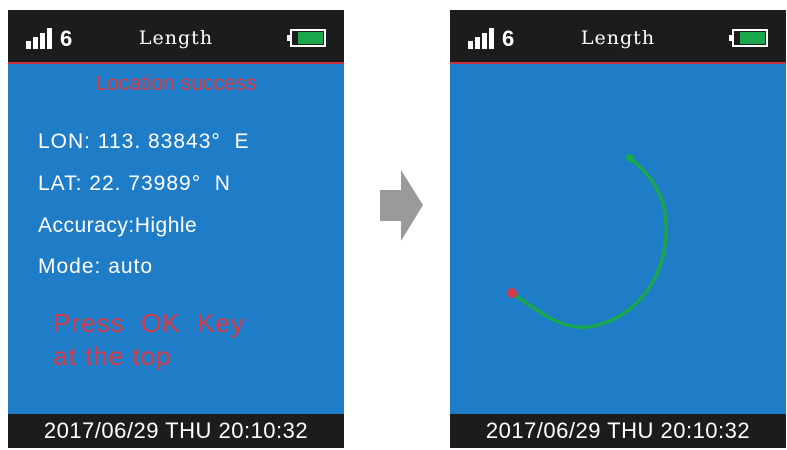  I want to click on mode-readout: Mode: auto, so click(96, 266).